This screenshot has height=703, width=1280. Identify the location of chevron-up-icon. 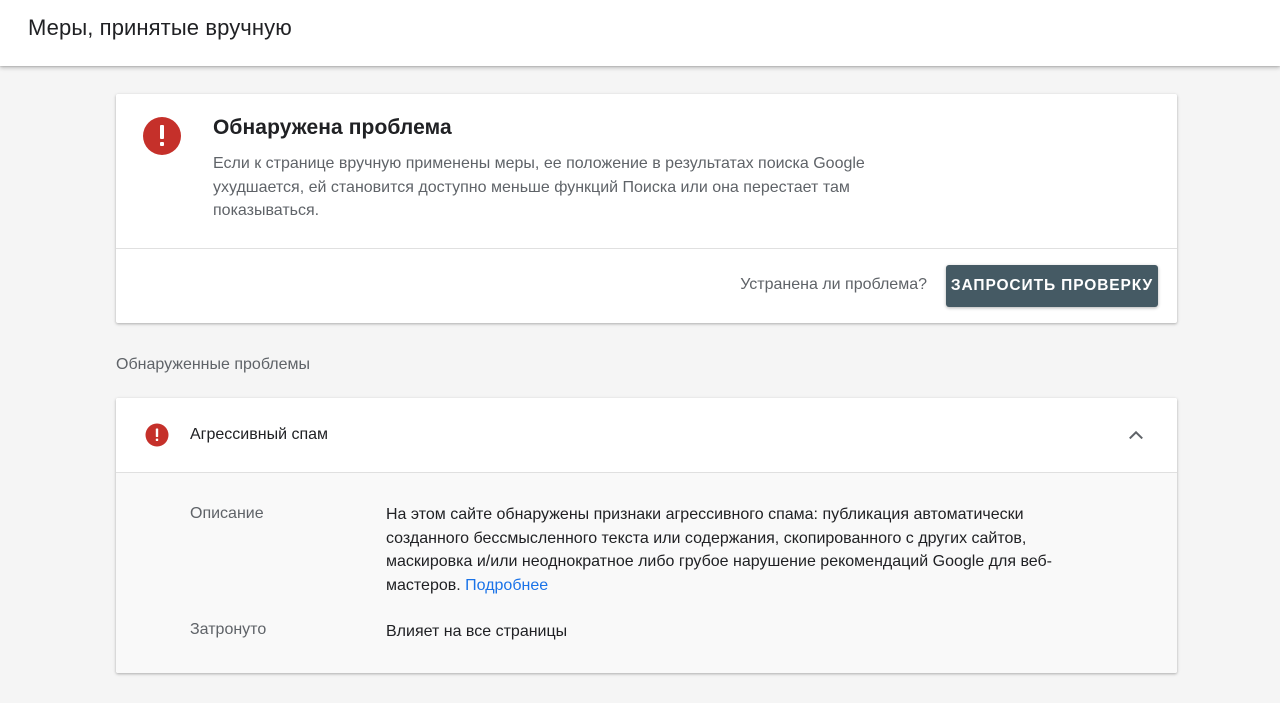
(1136, 435).